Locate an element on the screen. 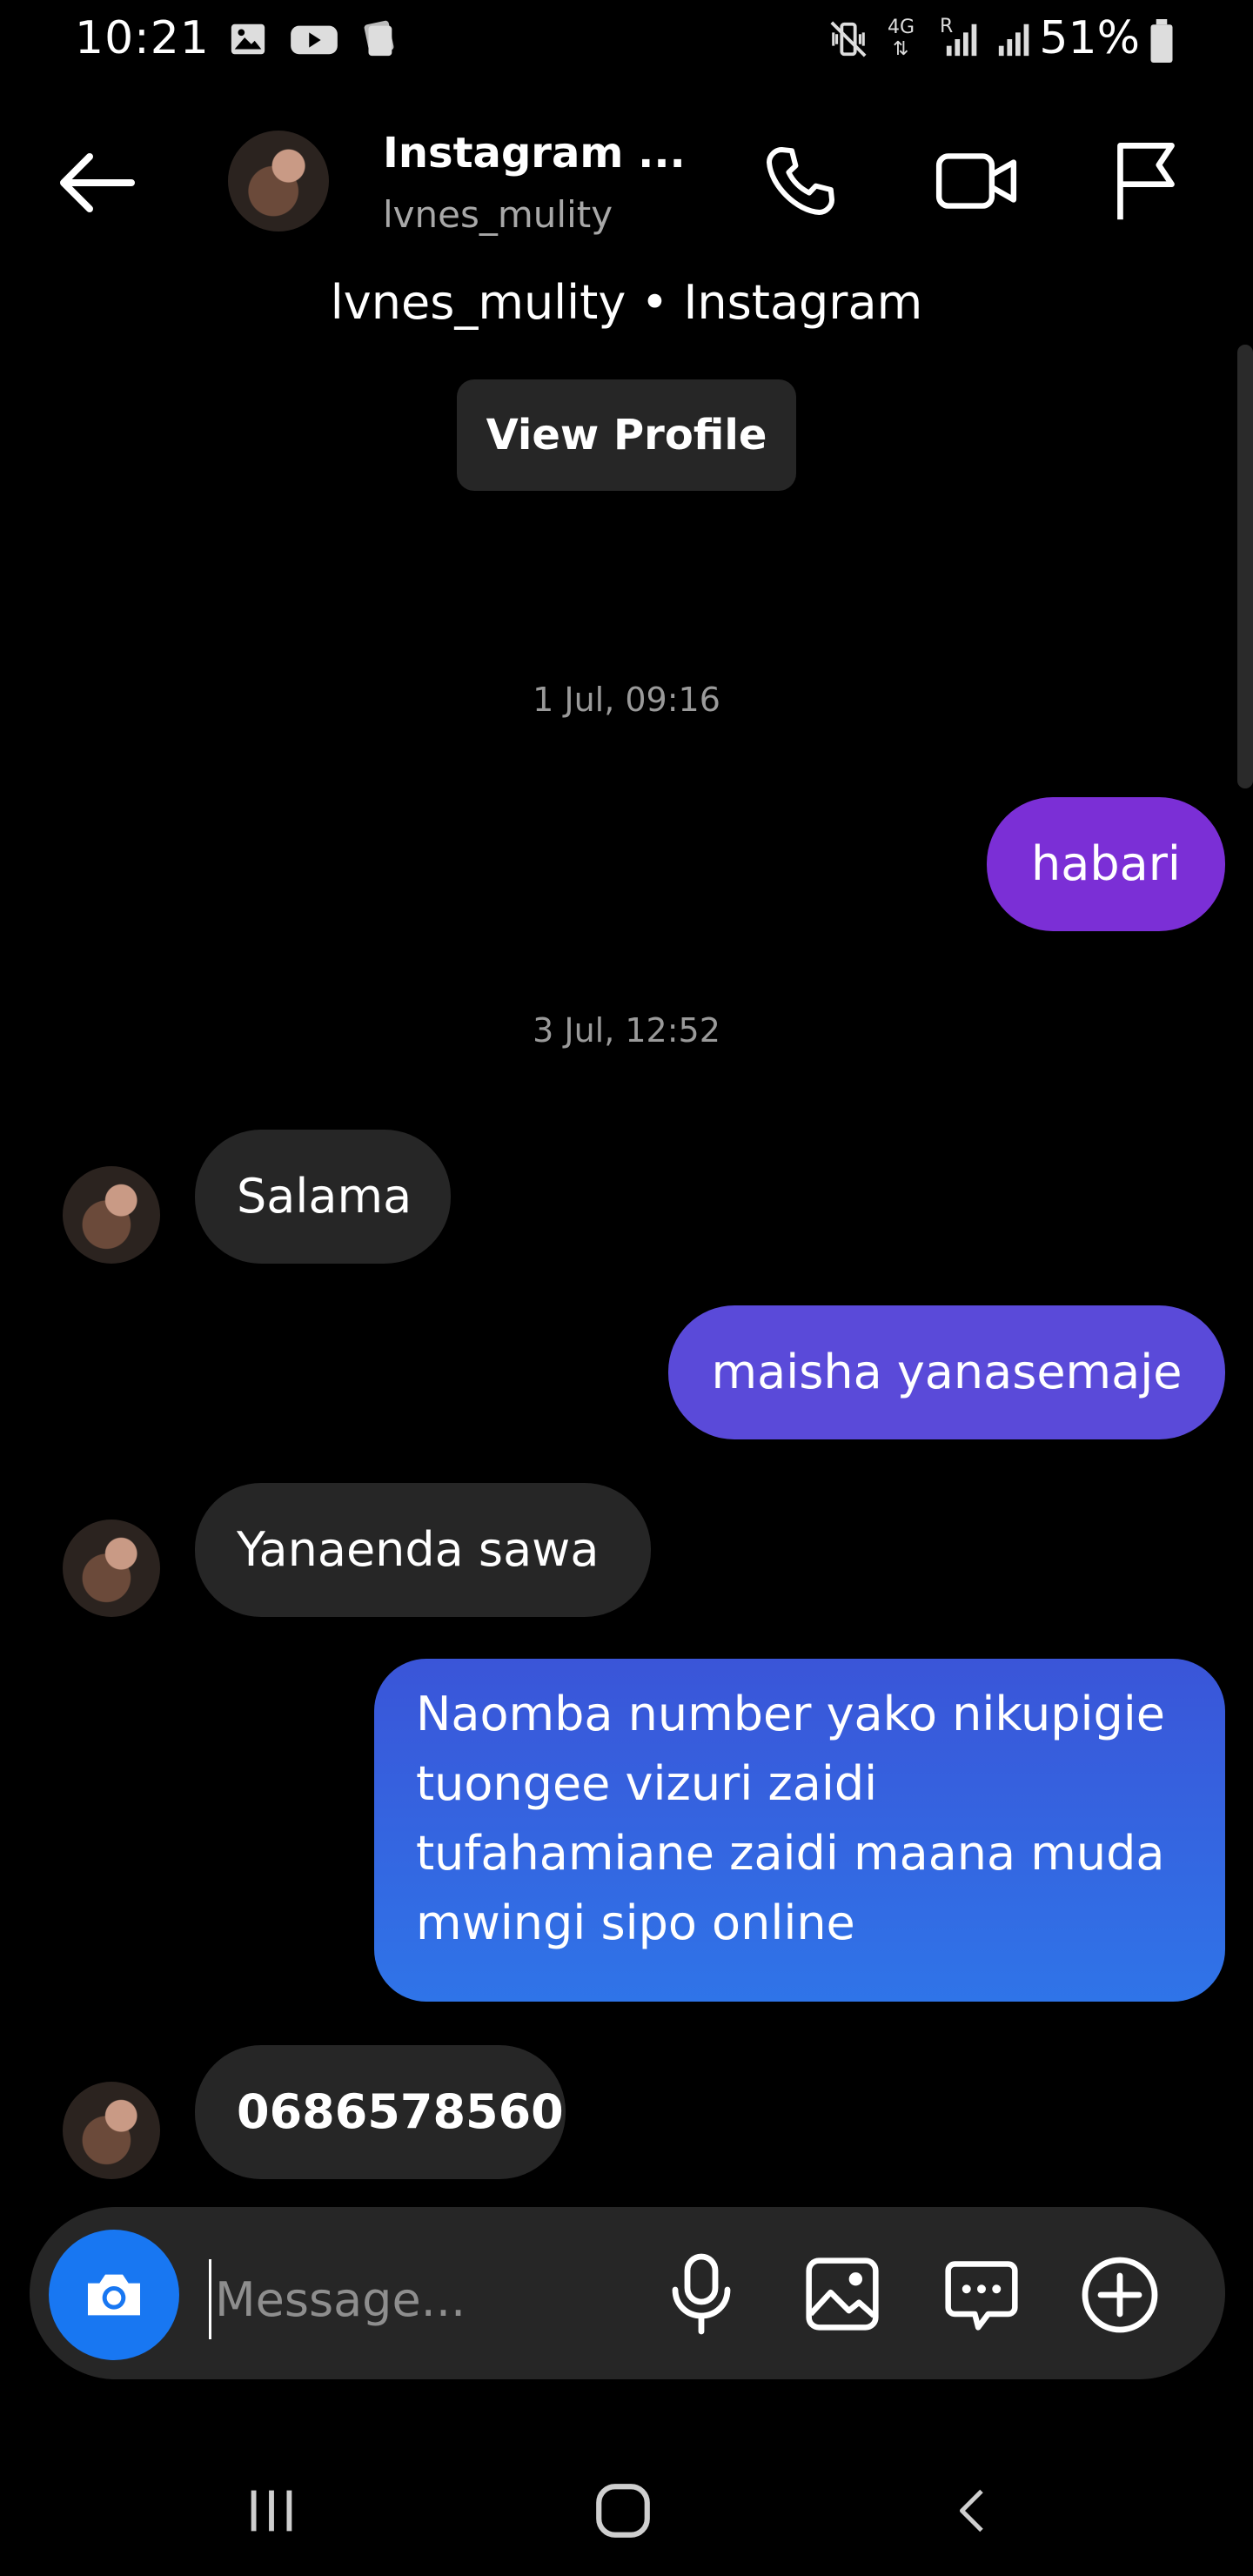 This screenshot has height=2576, width=1253. audio-call-button is located at coordinates (800, 181).